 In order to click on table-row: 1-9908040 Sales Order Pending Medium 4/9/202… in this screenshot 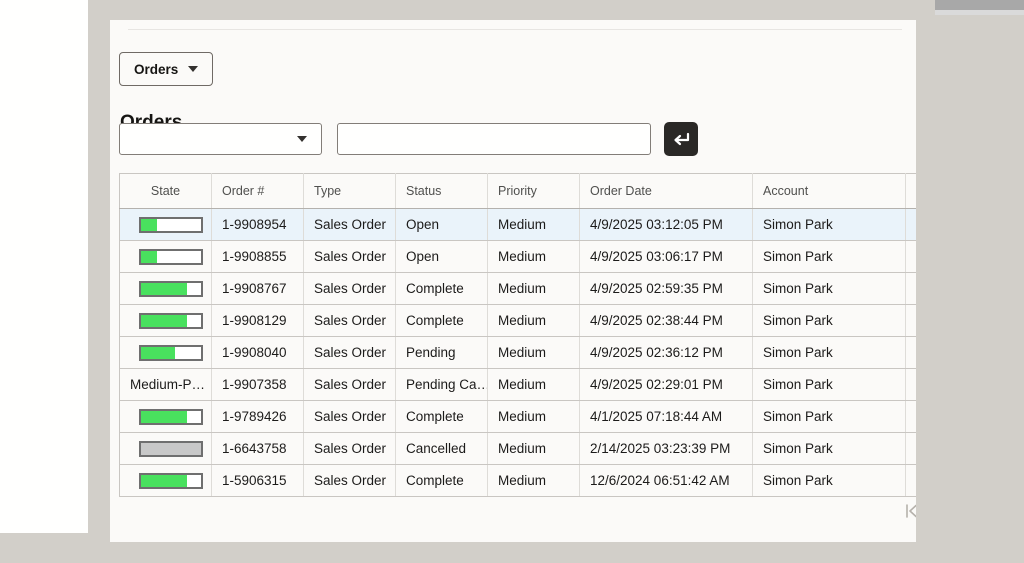, I will do `click(517, 352)`.